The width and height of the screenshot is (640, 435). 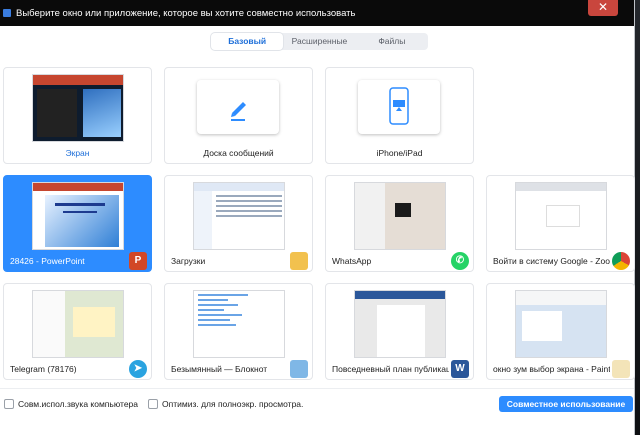 I want to click on share-option-label: Экран, so click(x=77, y=153).